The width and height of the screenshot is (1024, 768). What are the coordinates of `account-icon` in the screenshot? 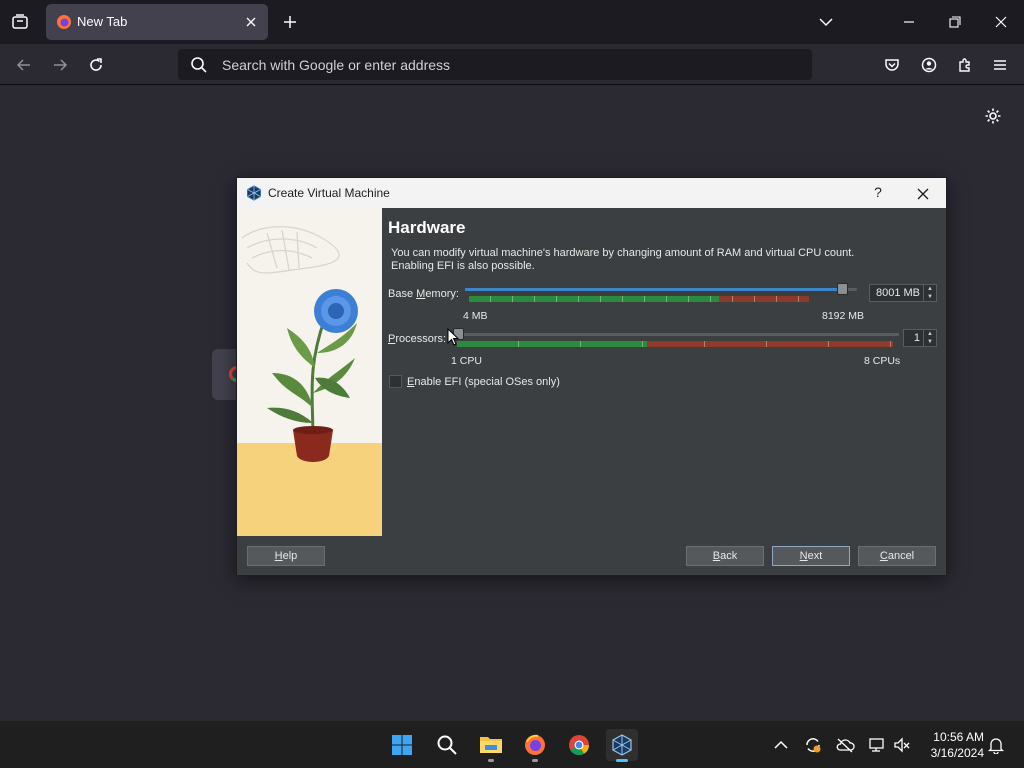 It's located at (929, 65).